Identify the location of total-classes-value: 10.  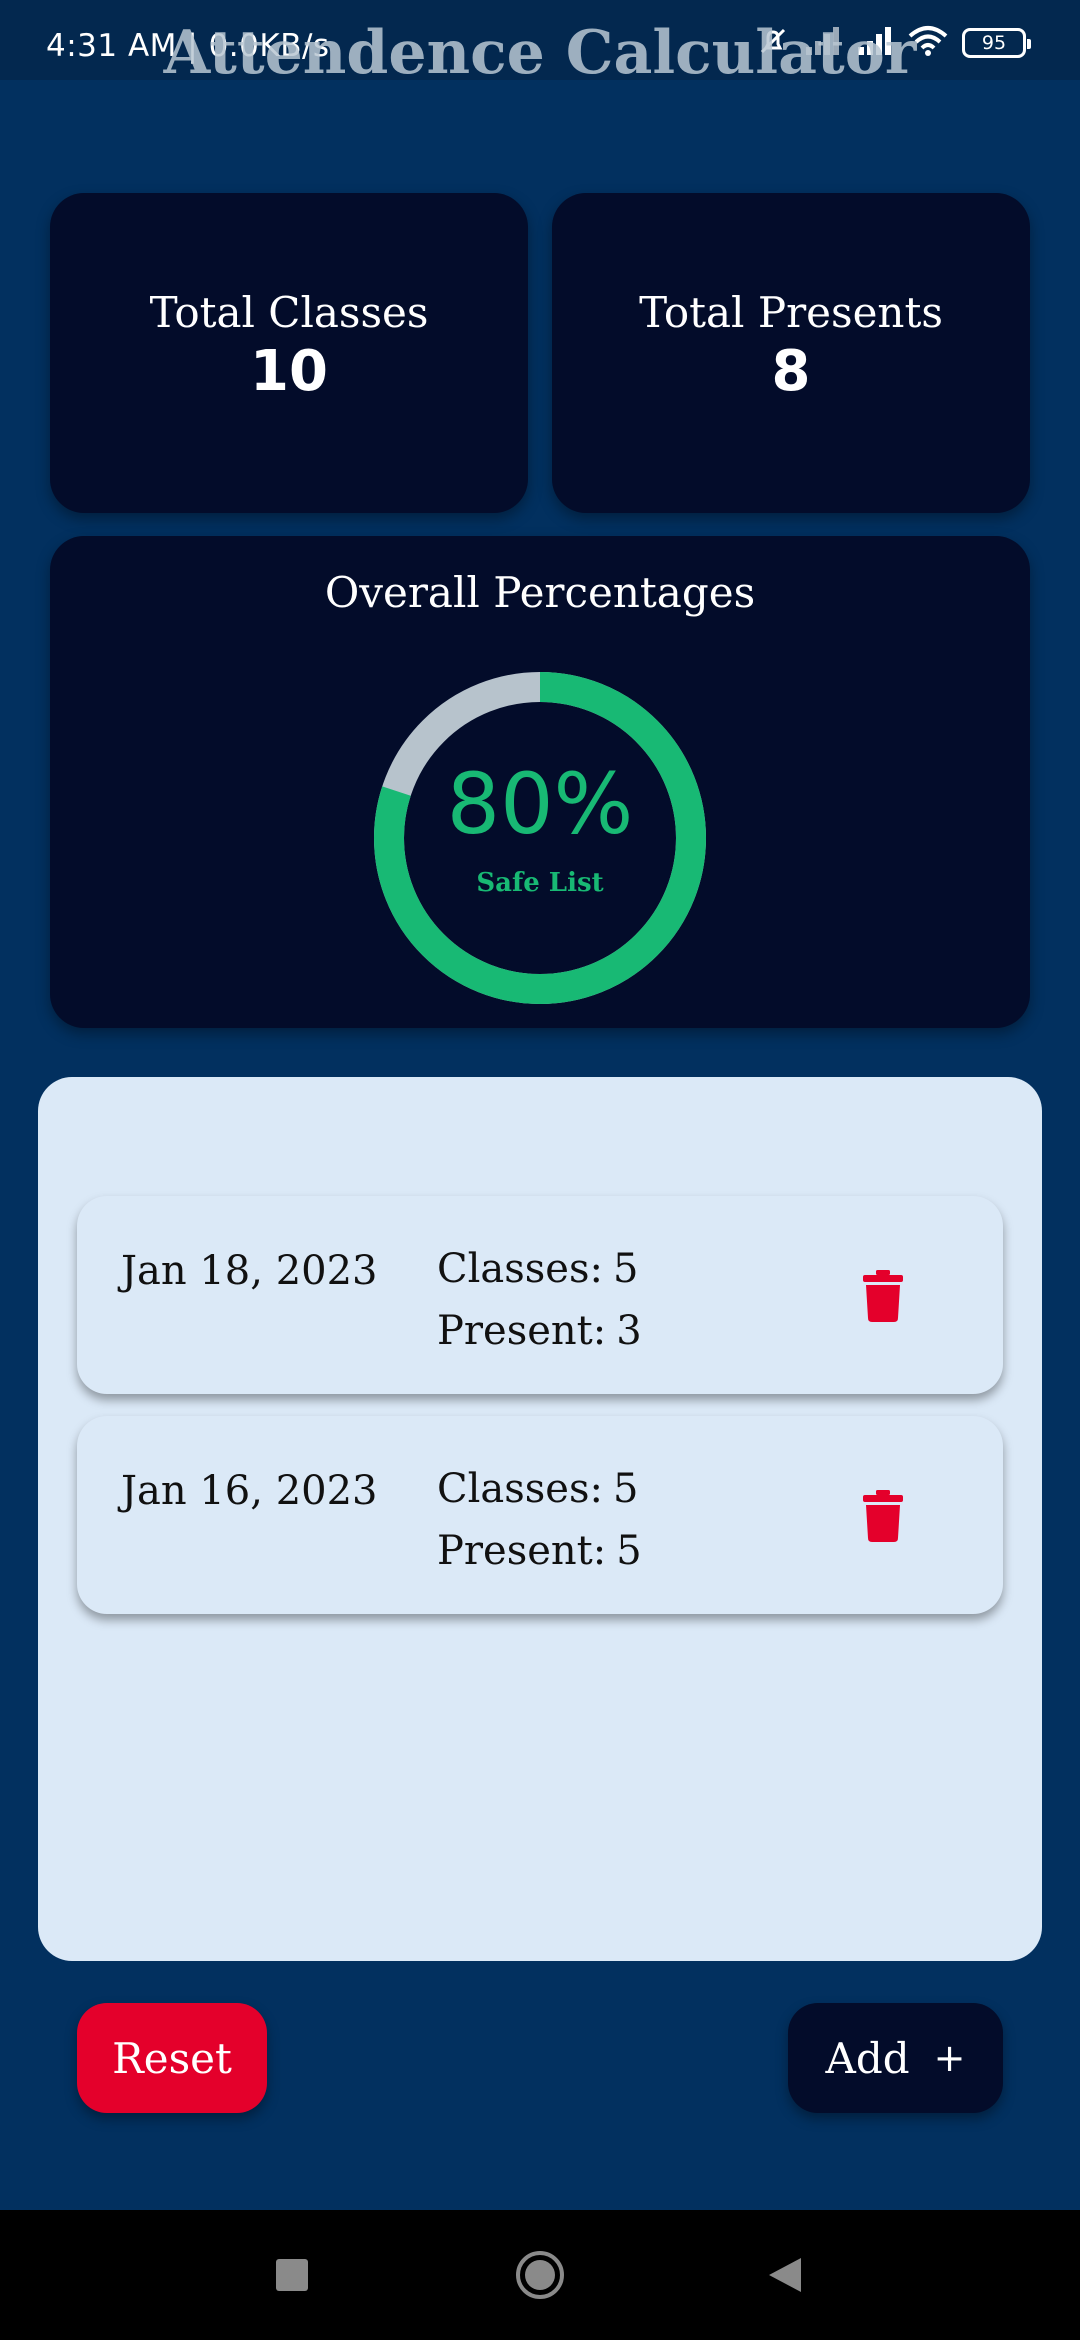
(289, 371).